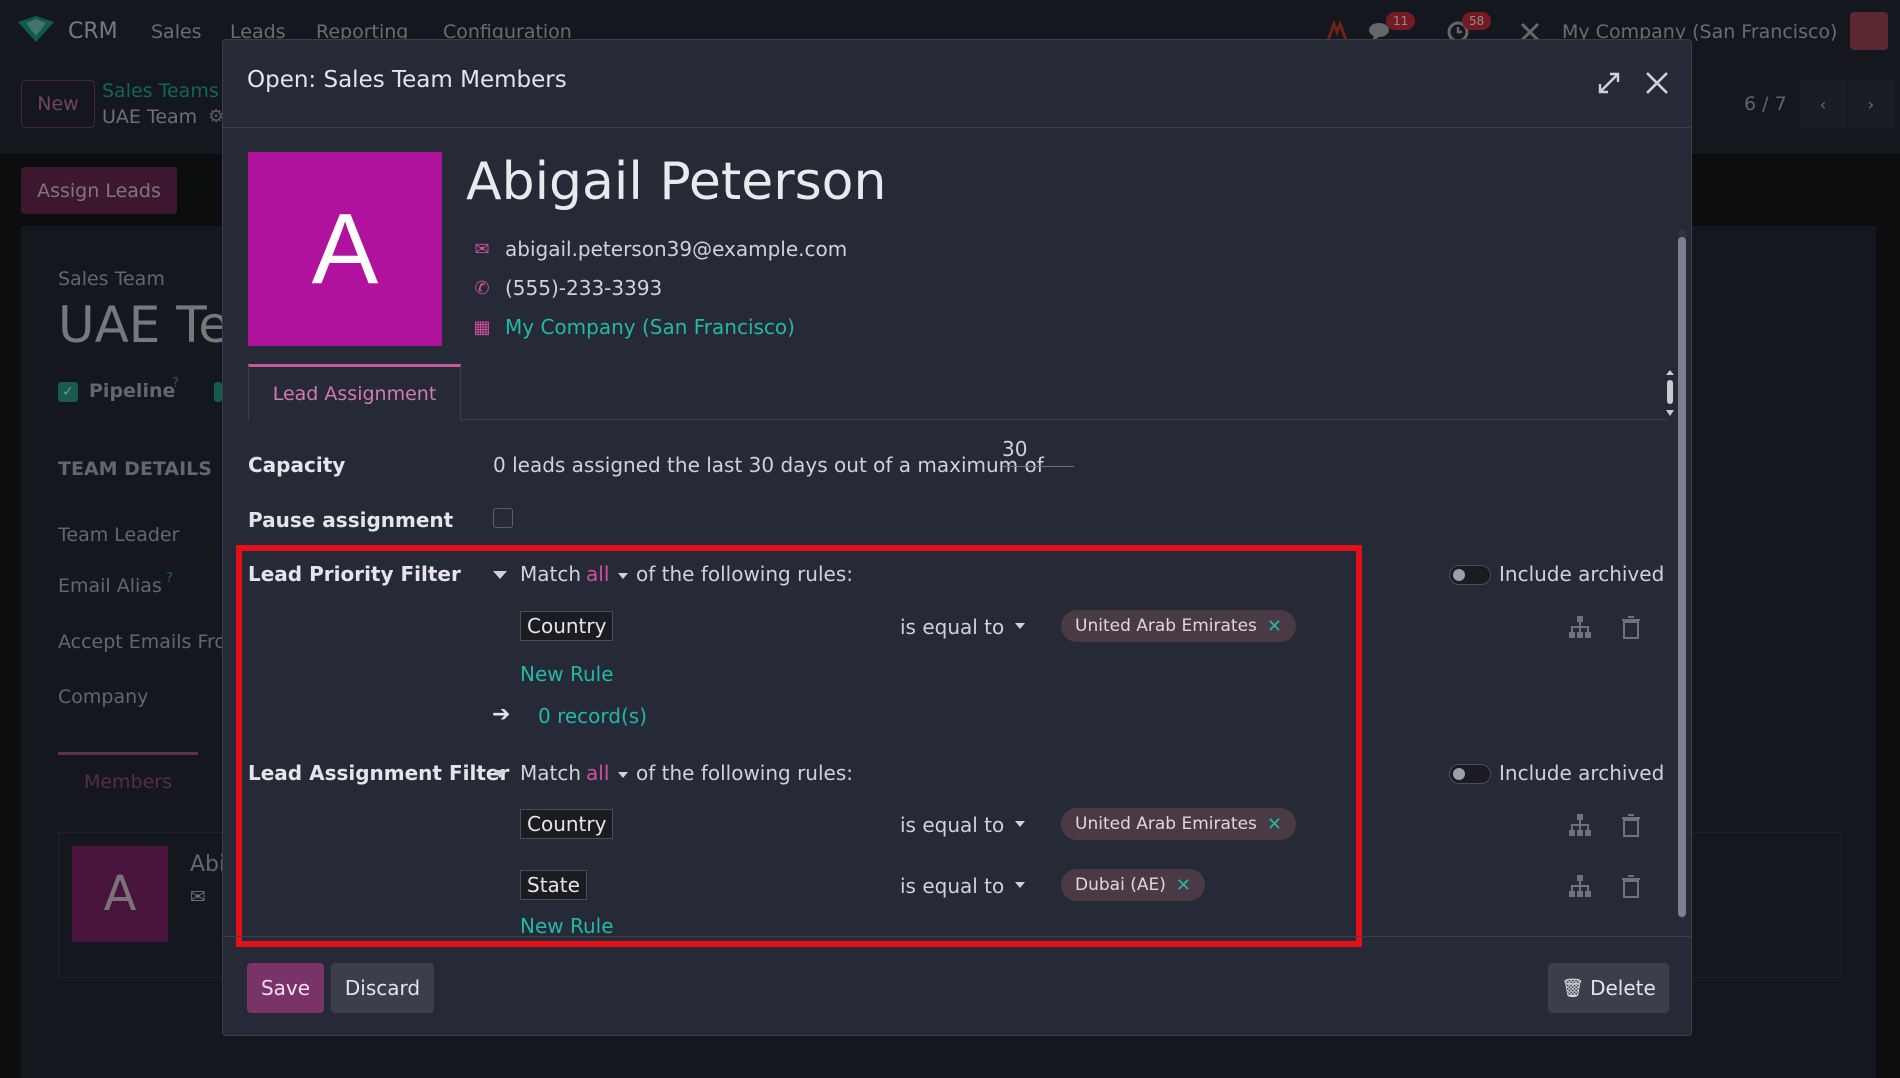  I want to click on assignment-include-archived-label: Include archived, so click(1582, 773).